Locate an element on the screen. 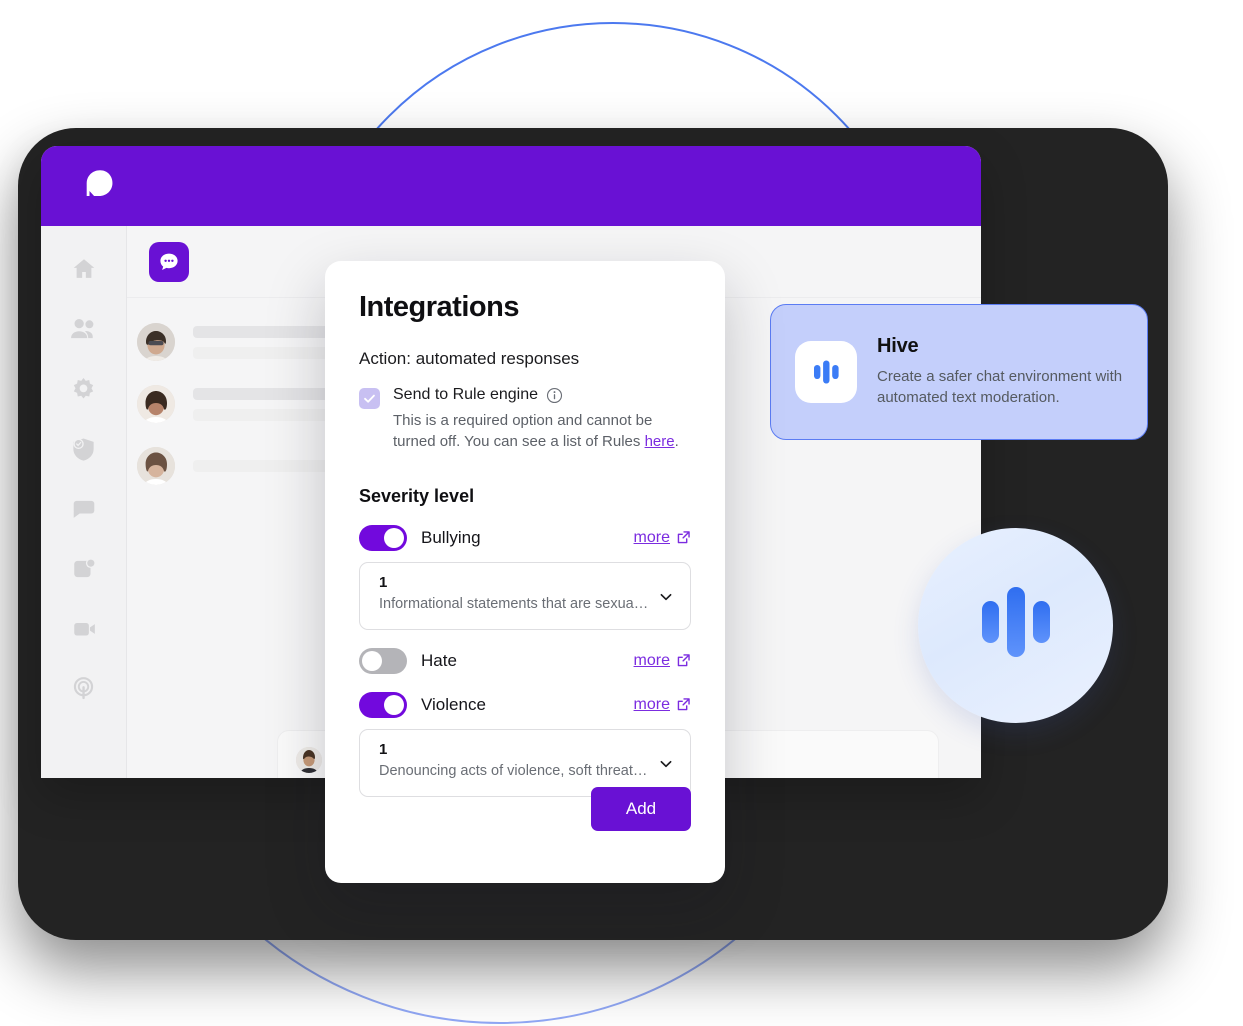 Image resolution: width=1243 pixels, height=1026 pixels. broadcast-icon is located at coordinates (83, 689).